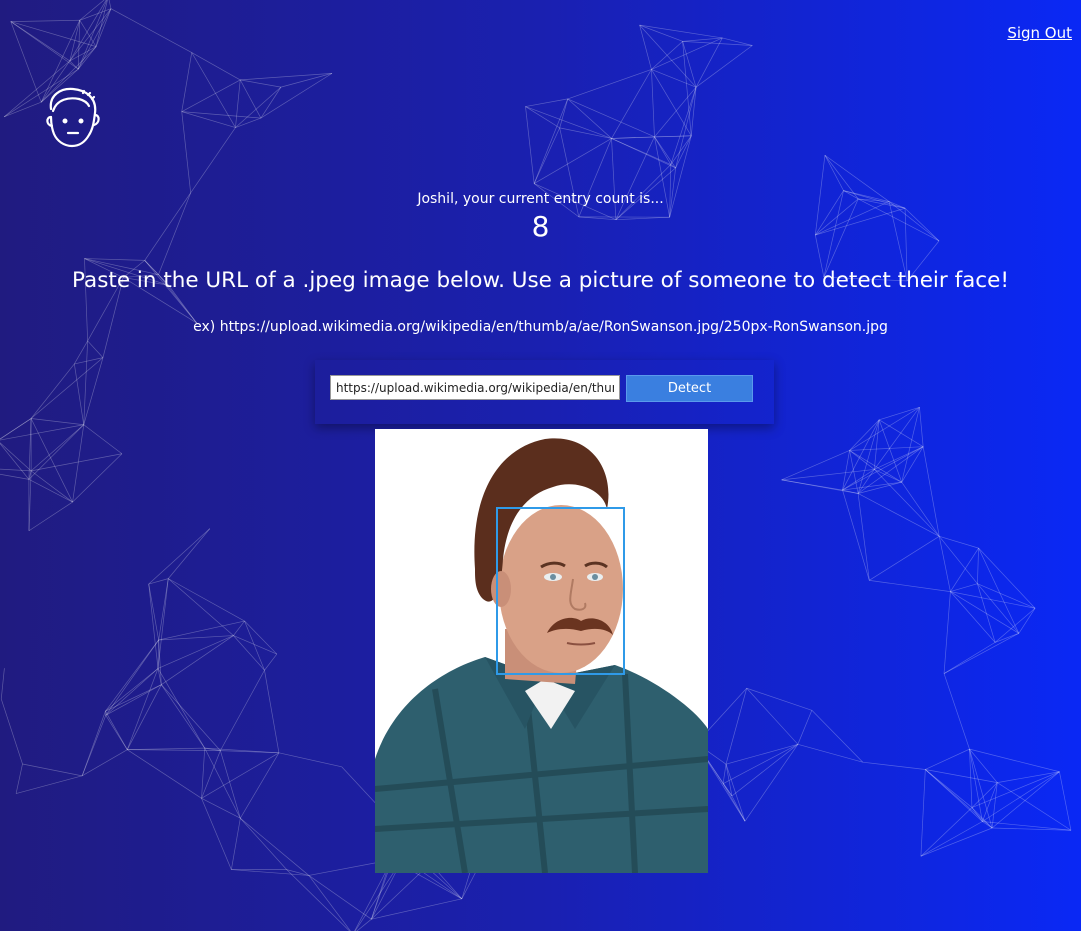  I want to click on face-logo-icon, so click(72, 117).